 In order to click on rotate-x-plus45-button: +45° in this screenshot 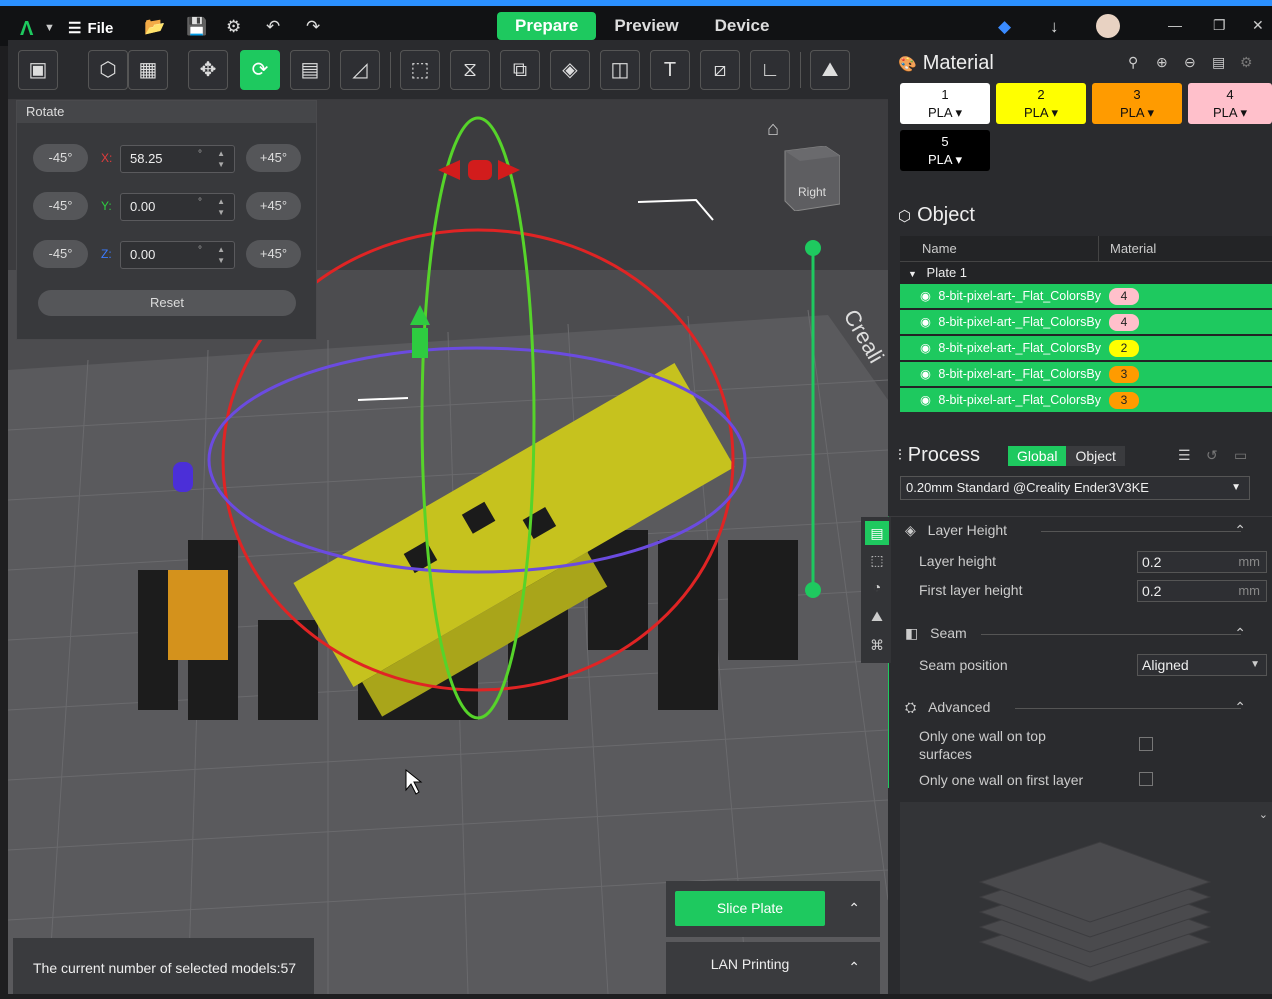, I will do `click(273, 158)`.